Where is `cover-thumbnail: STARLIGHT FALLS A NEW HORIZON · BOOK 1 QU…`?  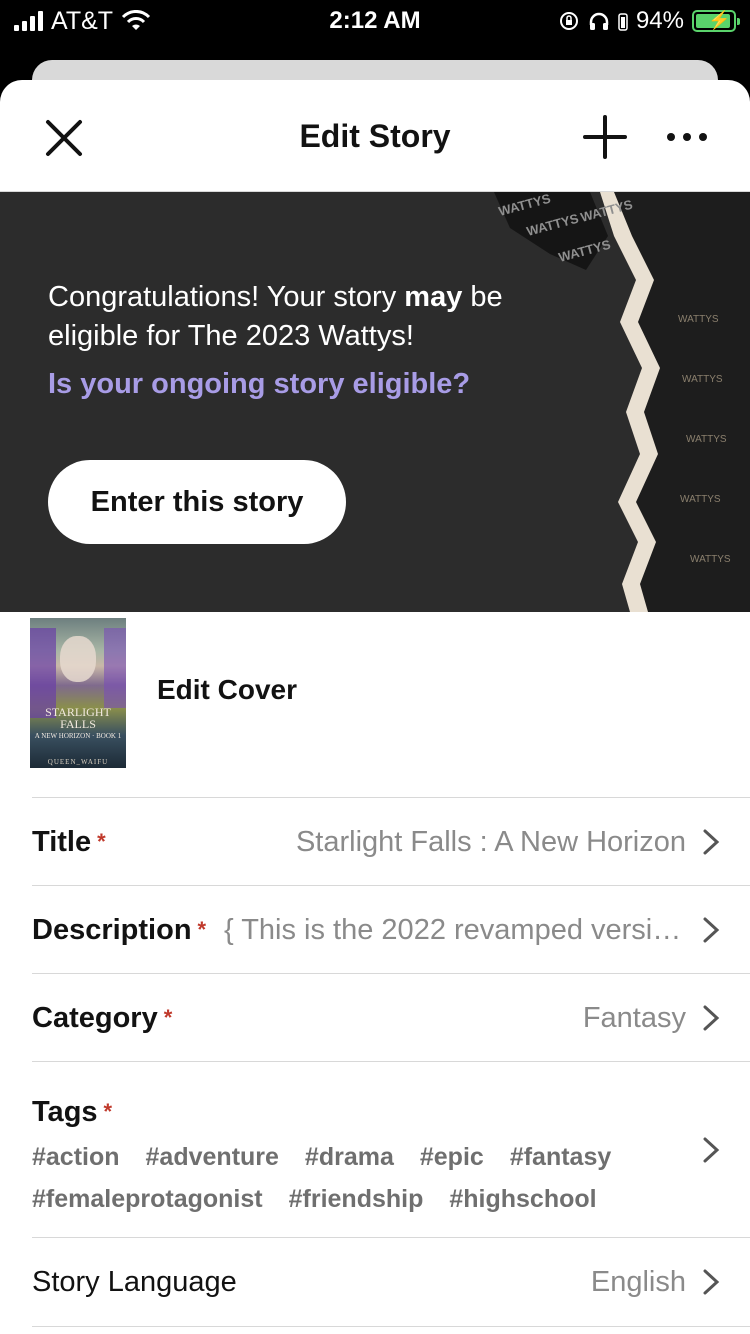 cover-thumbnail: STARLIGHT FALLS A NEW HORIZON · BOOK 1 QU… is located at coordinates (78, 693).